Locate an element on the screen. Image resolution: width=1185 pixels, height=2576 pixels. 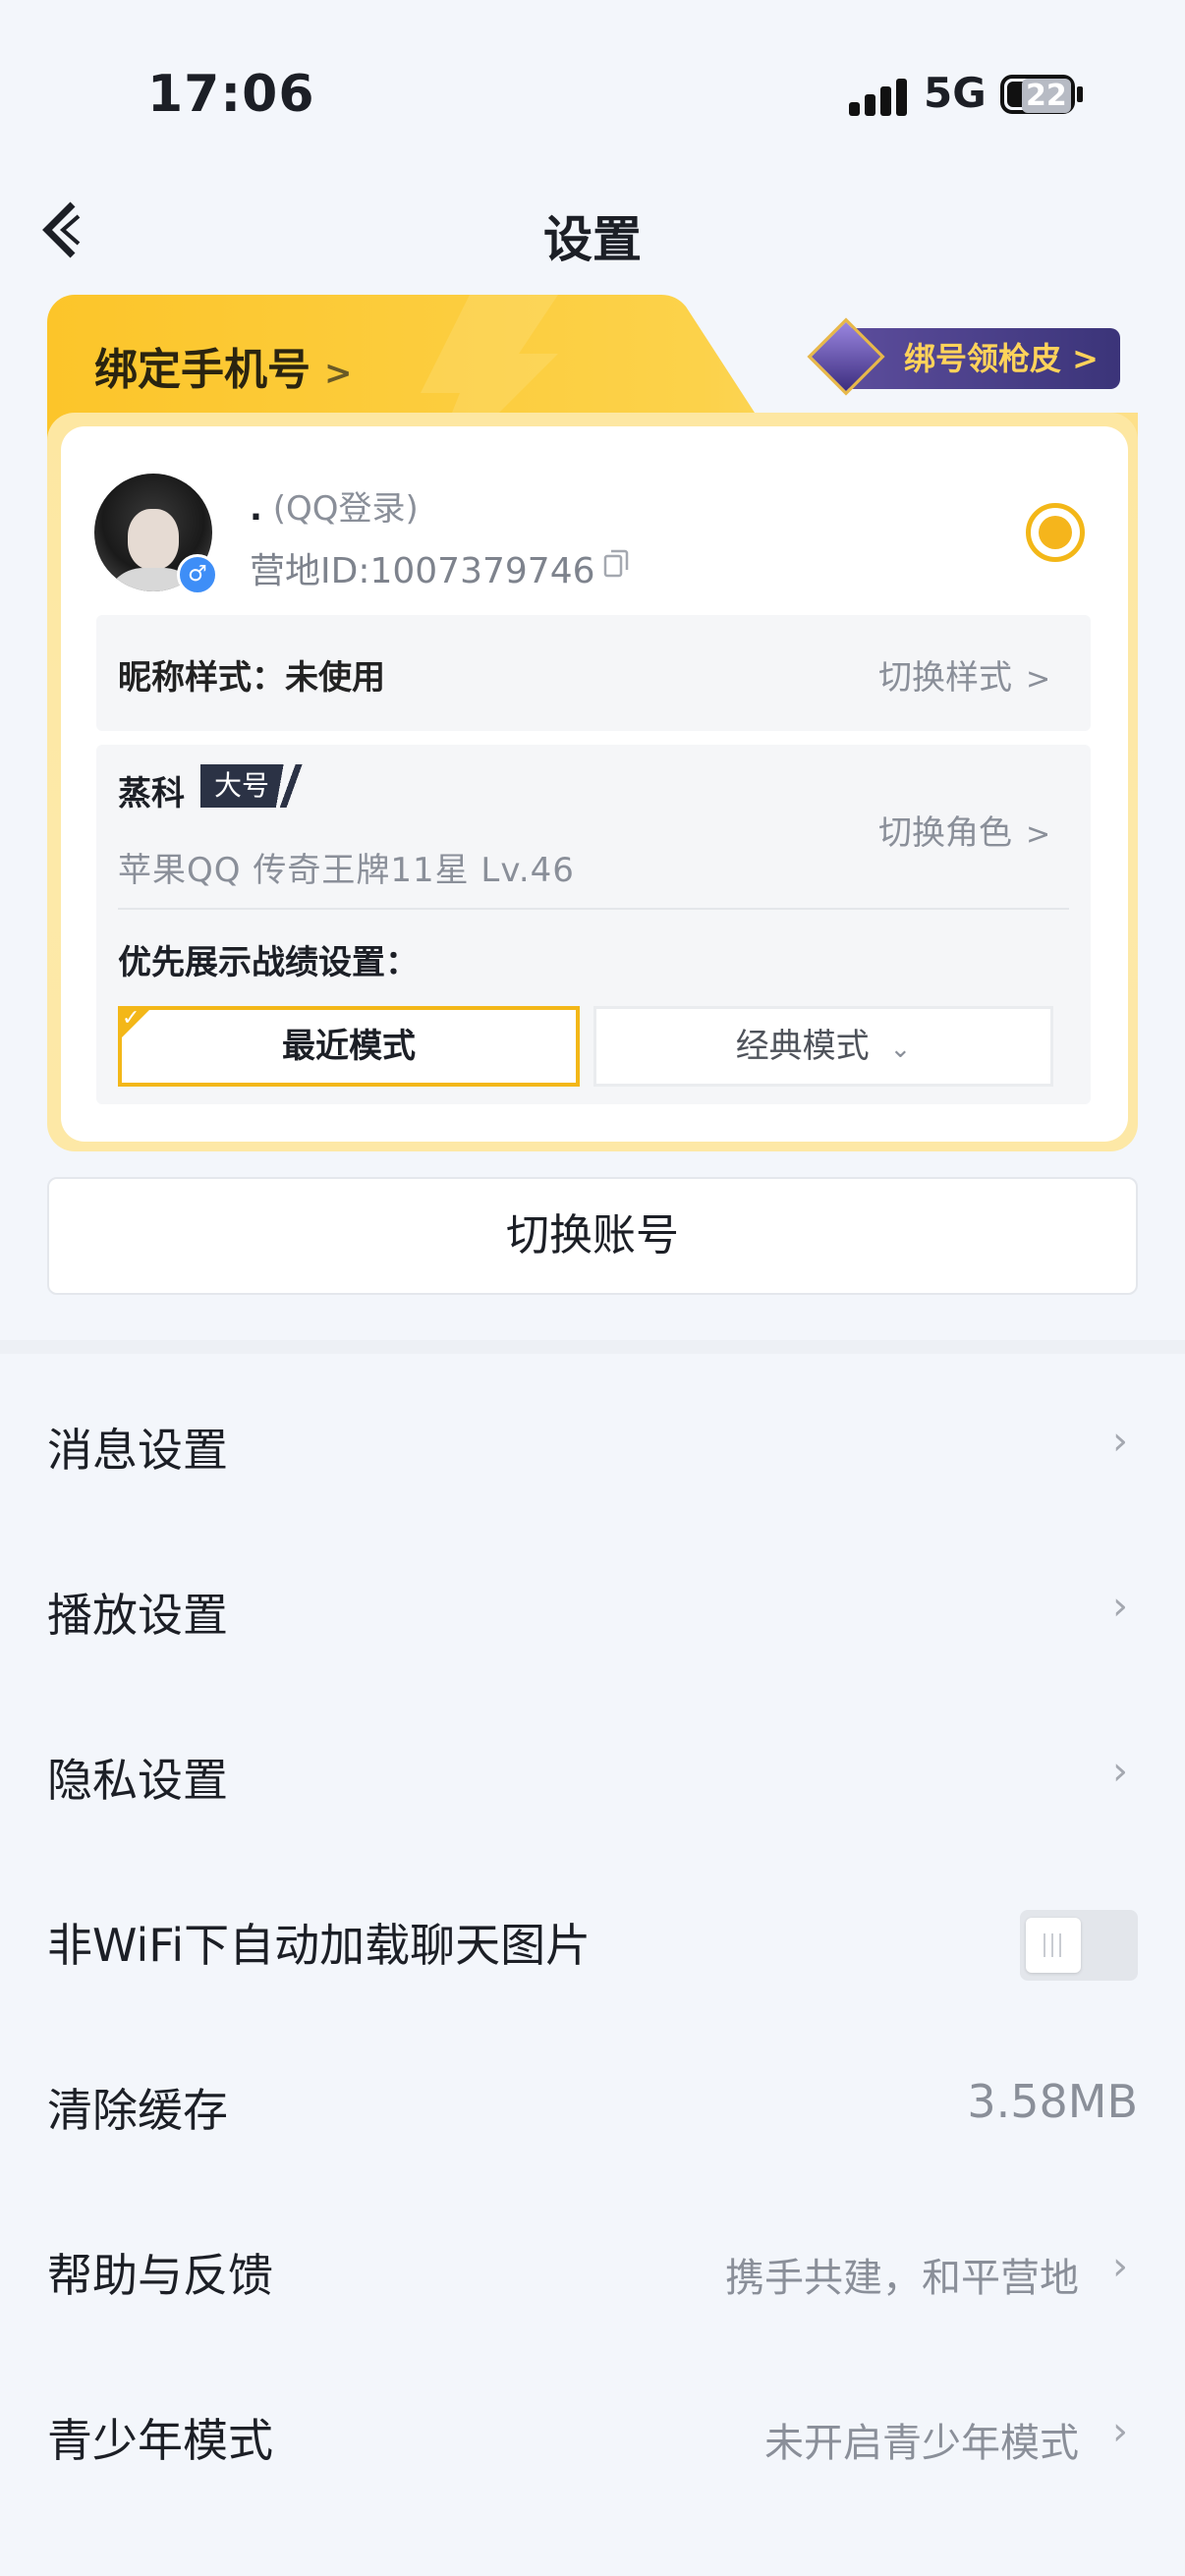
battery-level: 22 is located at coordinates (1046, 96).